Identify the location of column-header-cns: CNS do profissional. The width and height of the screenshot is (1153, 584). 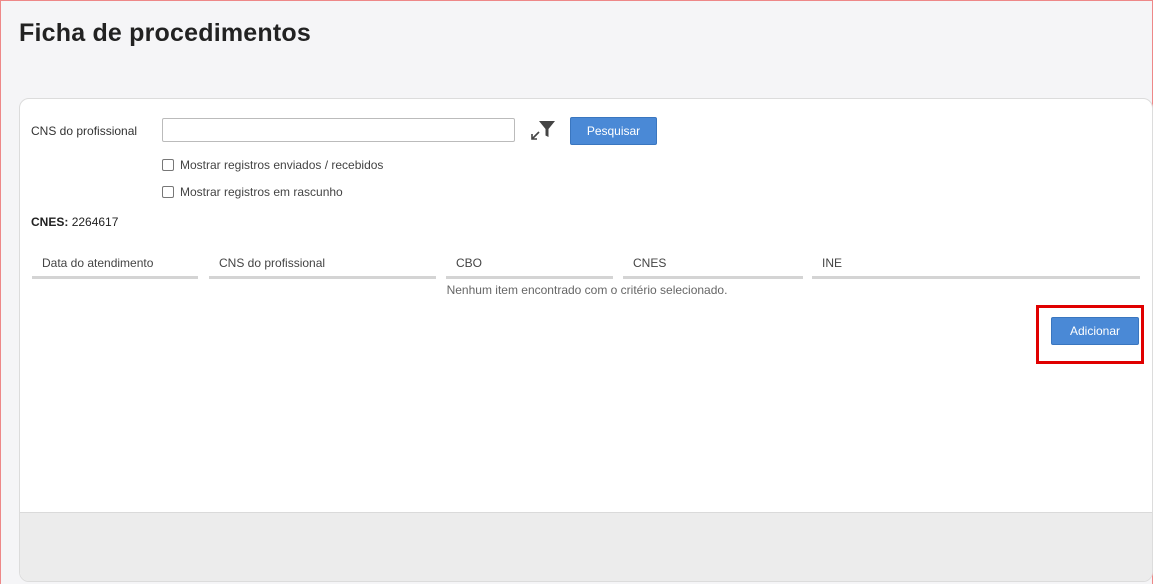
(322, 265).